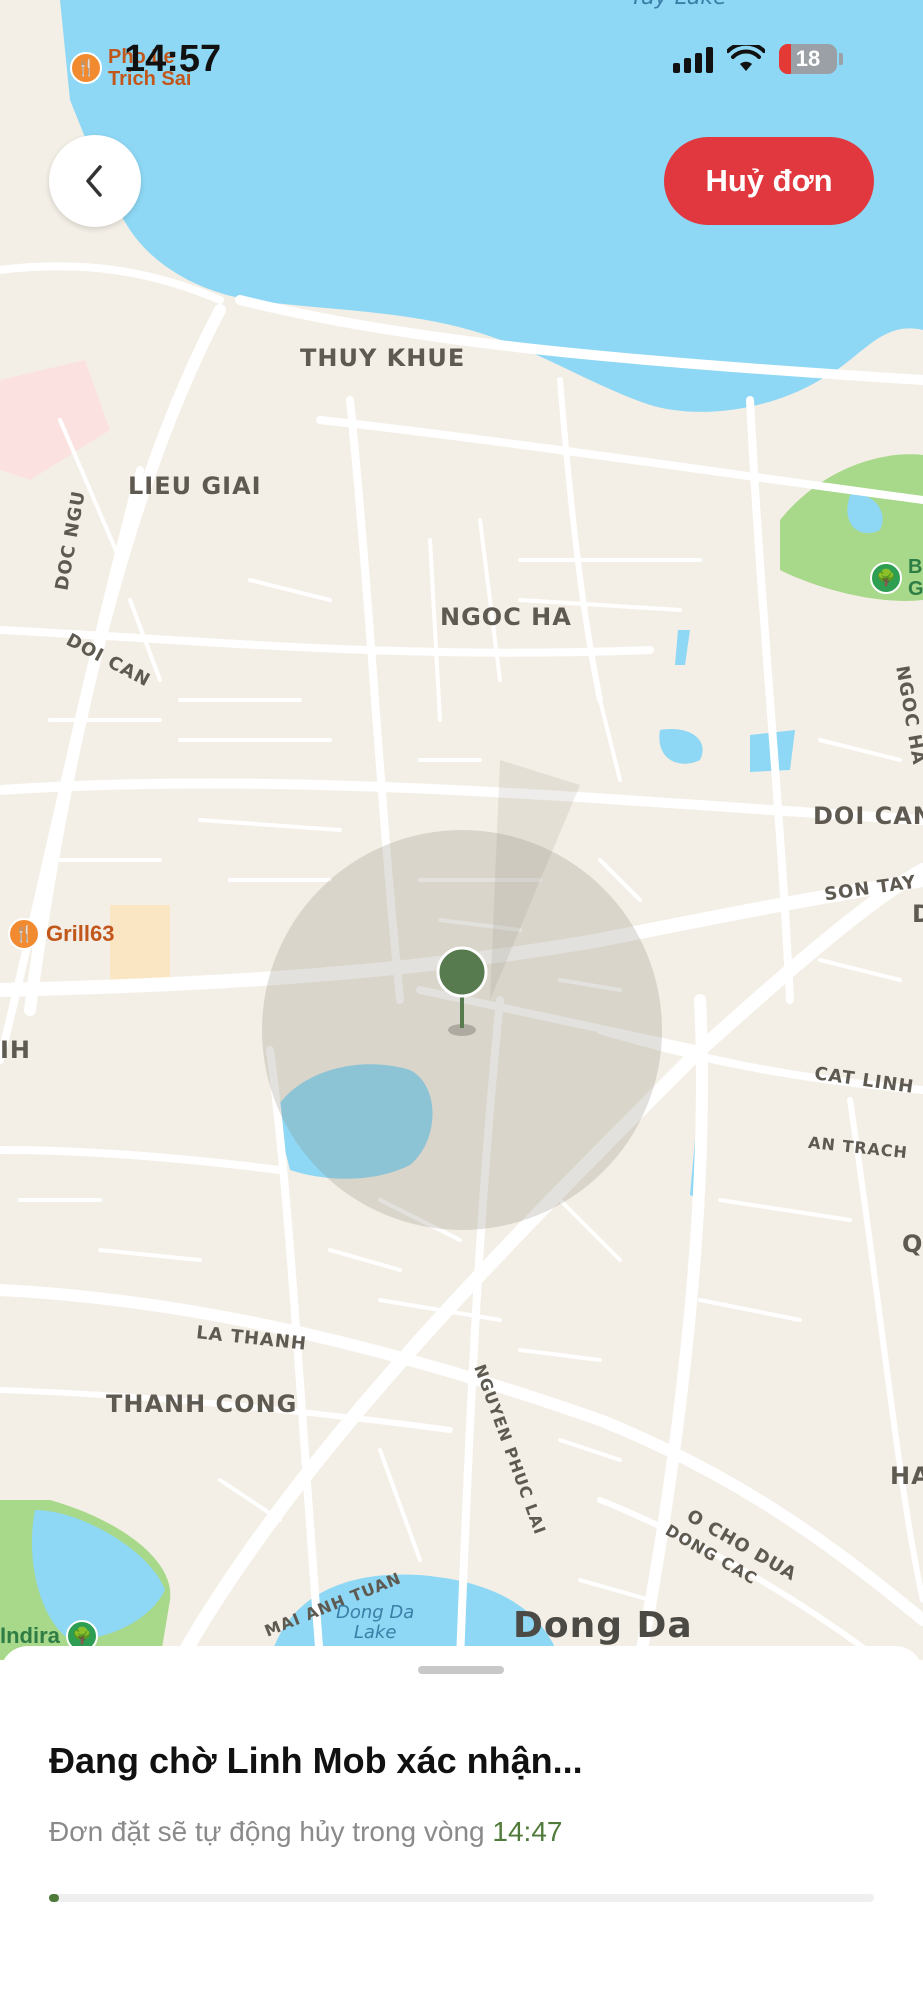 The width and height of the screenshot is (923, 1999). I want to click on district-label: NGOC HA, so click(506, 617).